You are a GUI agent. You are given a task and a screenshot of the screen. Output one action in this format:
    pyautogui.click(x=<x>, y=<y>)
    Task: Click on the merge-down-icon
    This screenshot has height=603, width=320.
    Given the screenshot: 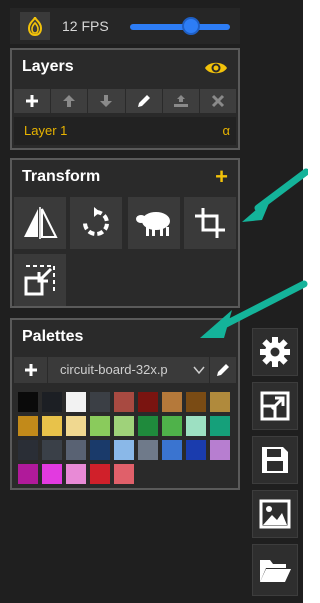 What is the action you would take?
    pyautogui.click(x=180, y=101)
    